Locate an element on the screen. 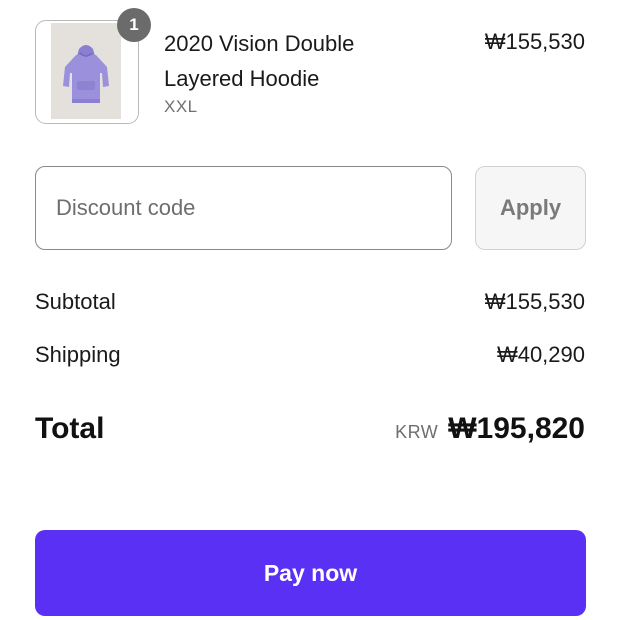 The width and height of the screenshot is (620, 620). total-row: Total KRW ₩195,820 is located at coordinates (310, 432).